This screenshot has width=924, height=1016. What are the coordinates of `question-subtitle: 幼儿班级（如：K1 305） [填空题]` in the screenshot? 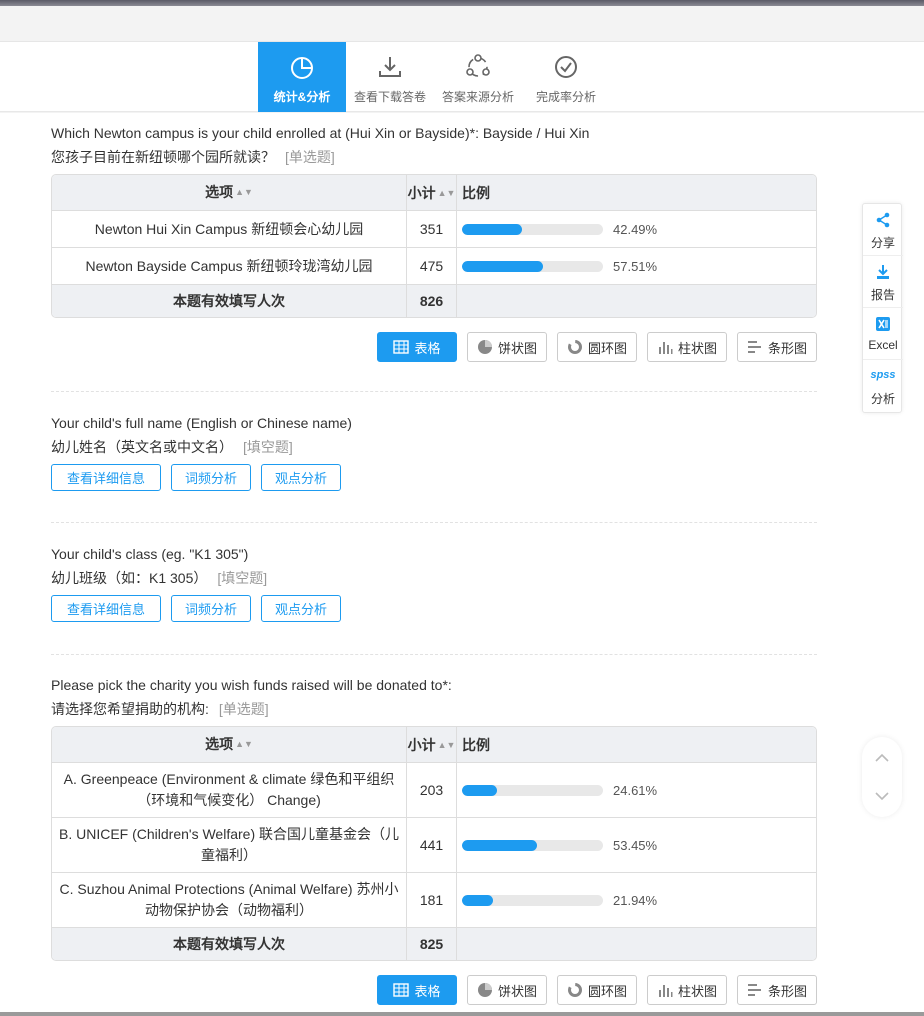 It's located at (434, 578).